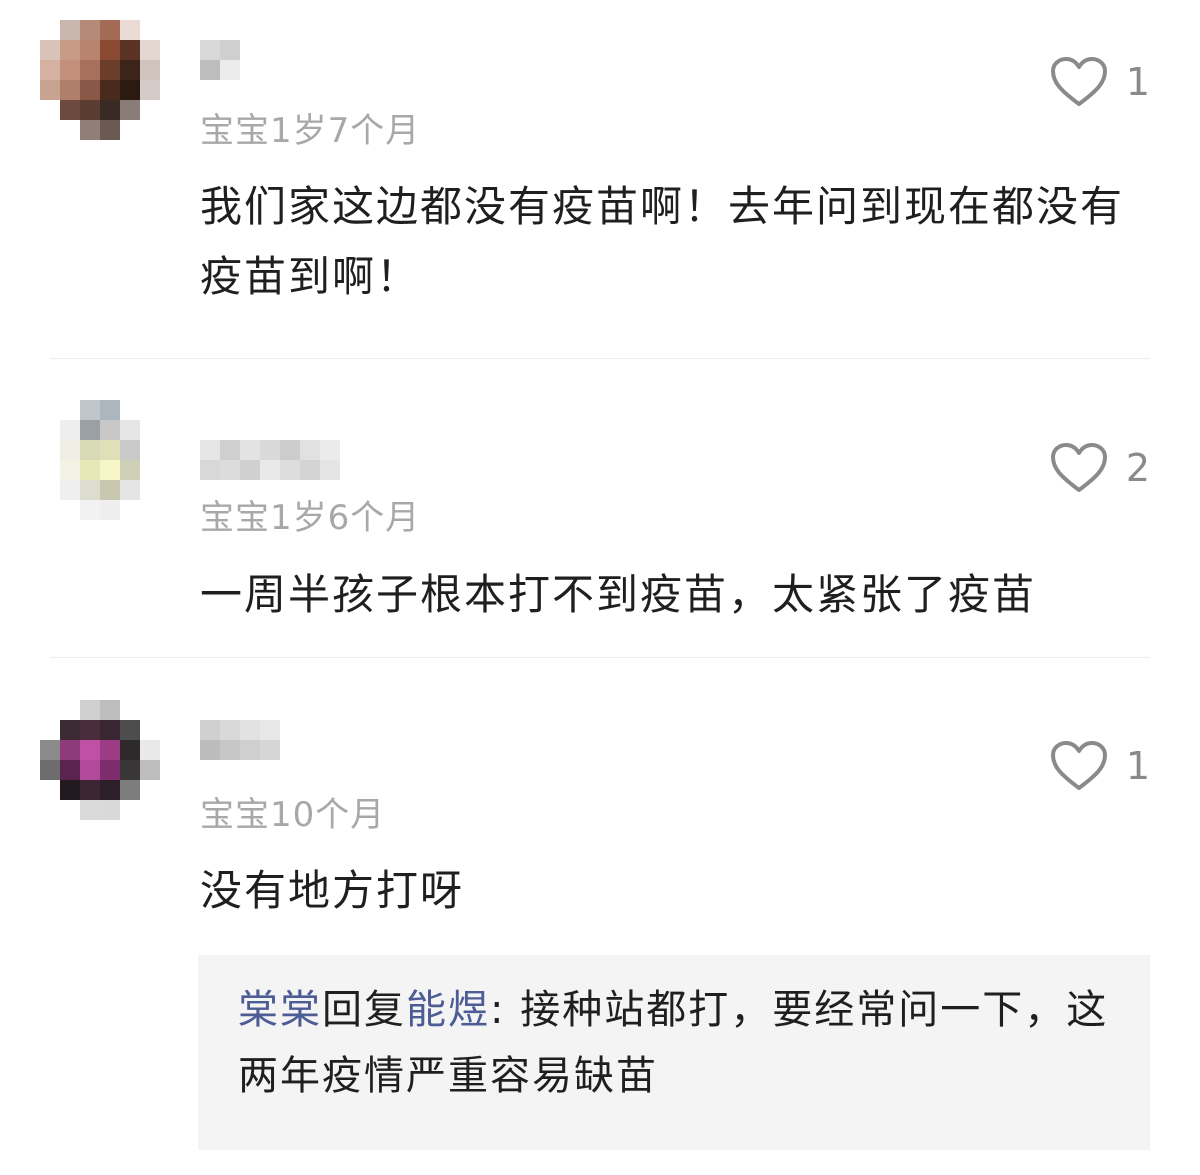 Image resolution: width=1200 pixels, height=1175 pixels. I want to click on baby-age: 宝宝1岁6个月, so click(310, 518).